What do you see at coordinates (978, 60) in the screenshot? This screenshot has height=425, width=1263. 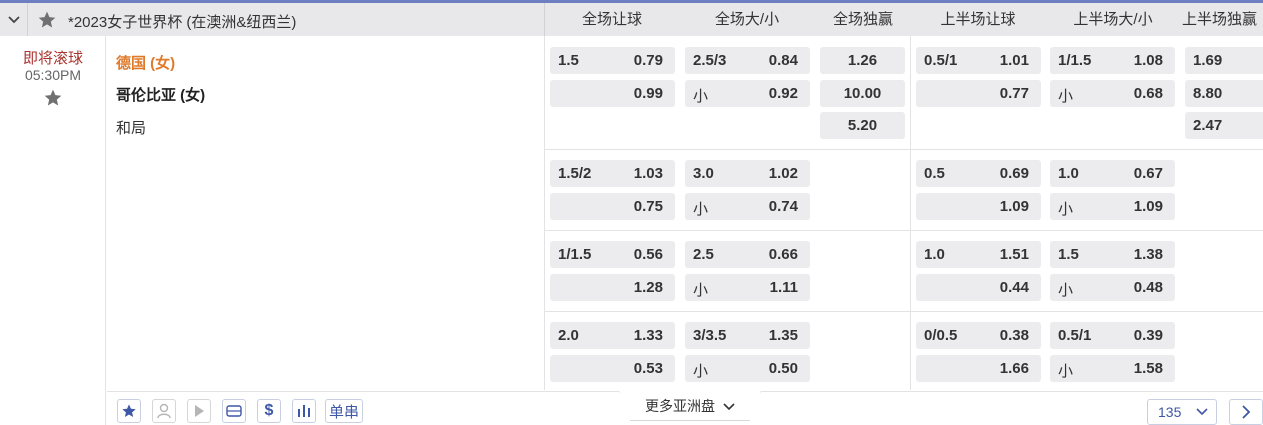 I see `ht-handicap-home-odds: 0.5/1 1.01` at bounding box center [978, 60].